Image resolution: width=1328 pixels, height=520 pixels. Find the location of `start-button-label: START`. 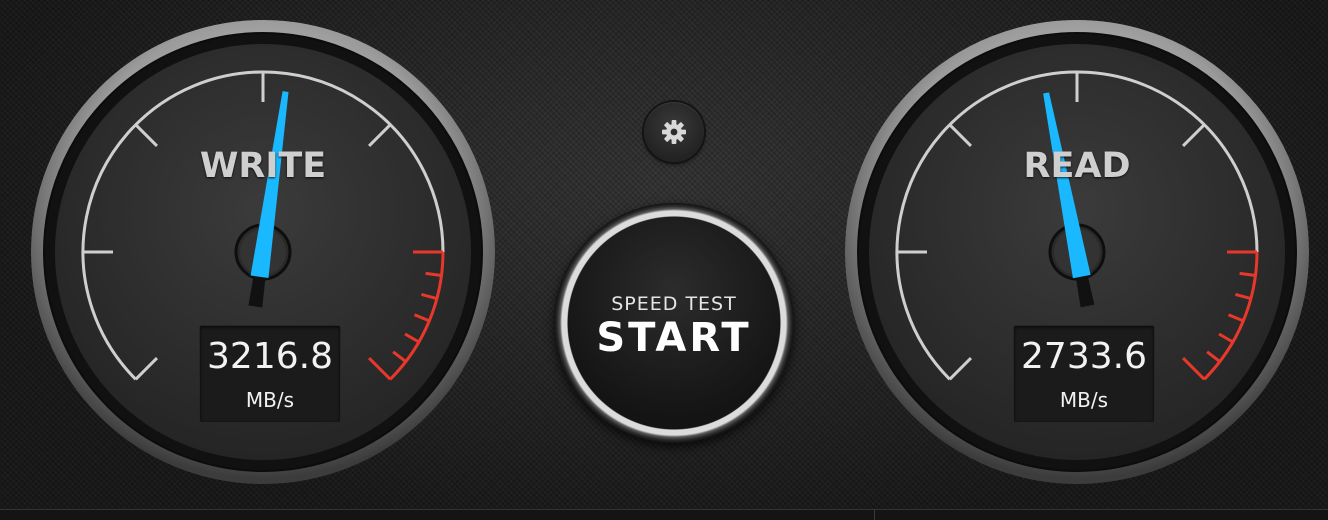

start-button-label: START is located at coordinates (674, 338).